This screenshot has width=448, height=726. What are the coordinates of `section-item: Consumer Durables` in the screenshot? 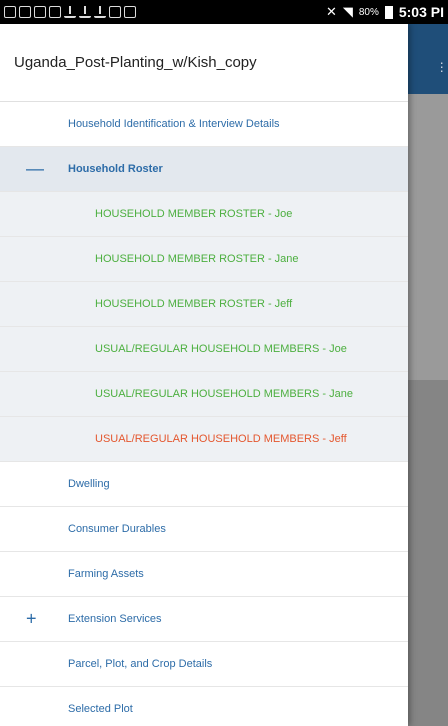 It's located at (204, 529).